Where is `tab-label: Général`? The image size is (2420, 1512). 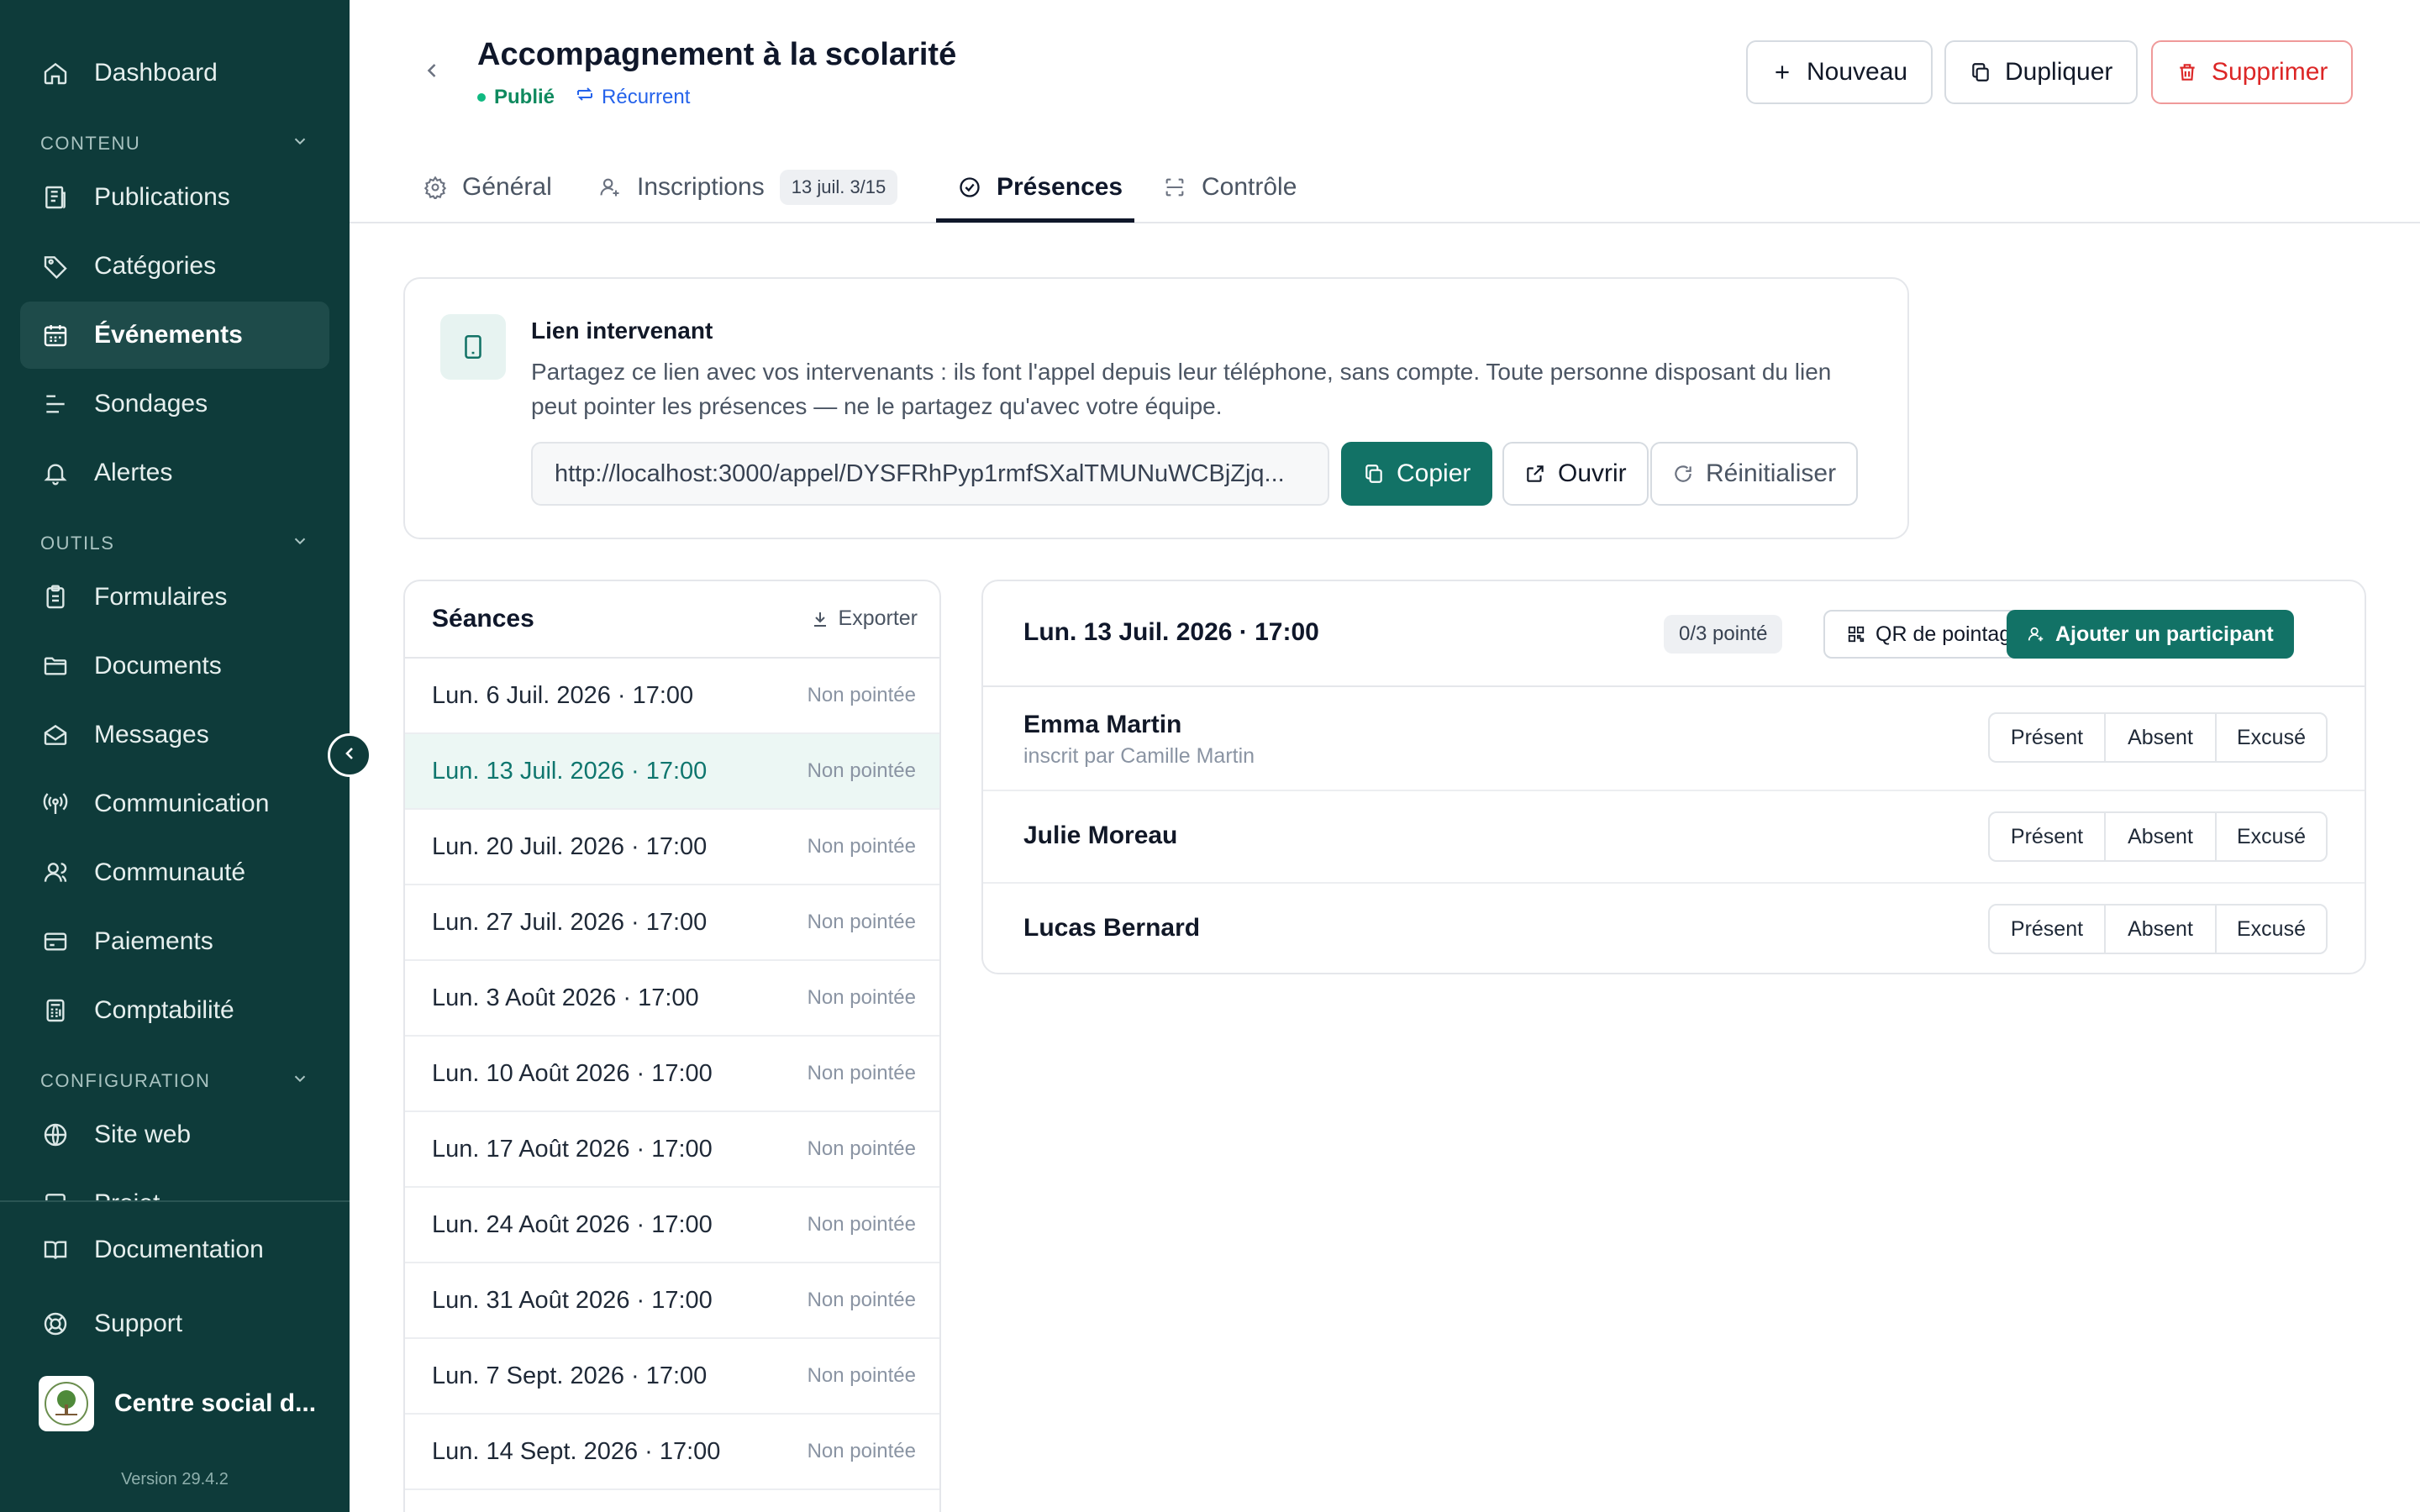 tab-label: Général is located at coordinates (507, 187).